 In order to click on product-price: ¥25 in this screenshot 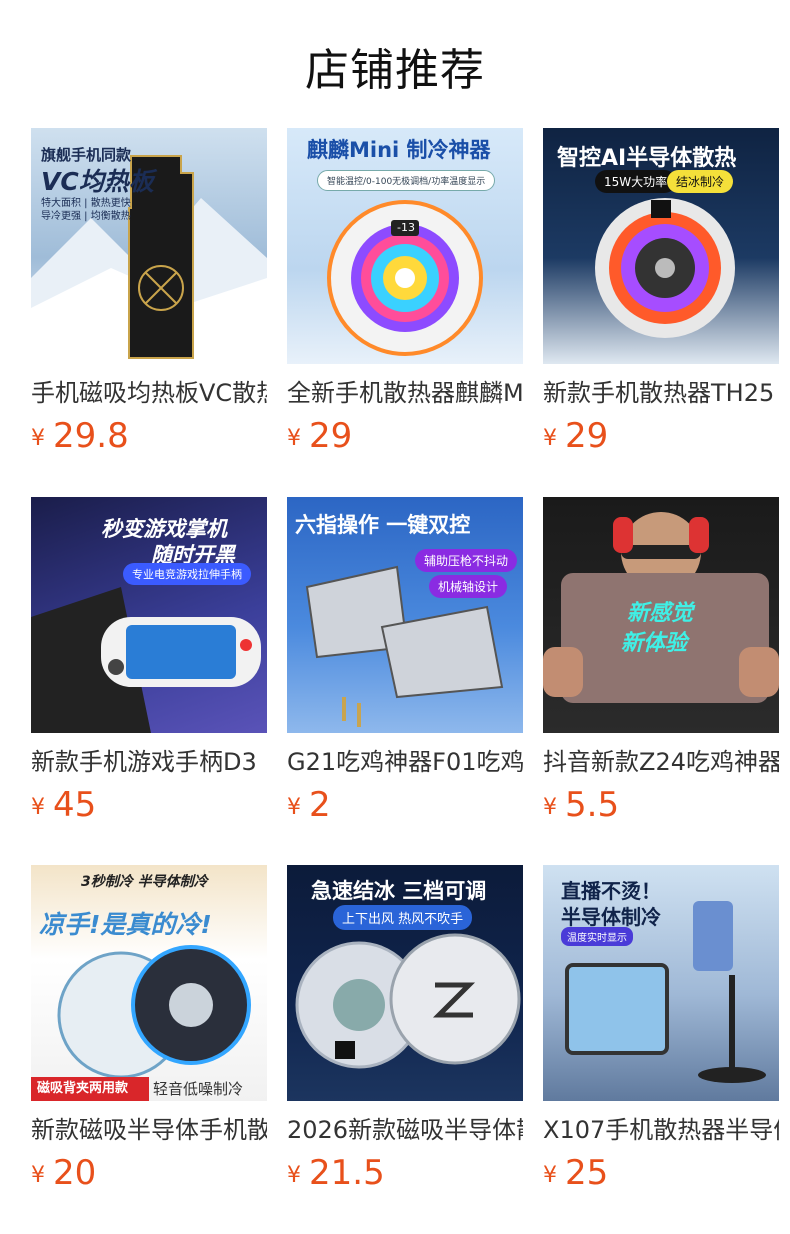, I will do `click(661, 1174)`.